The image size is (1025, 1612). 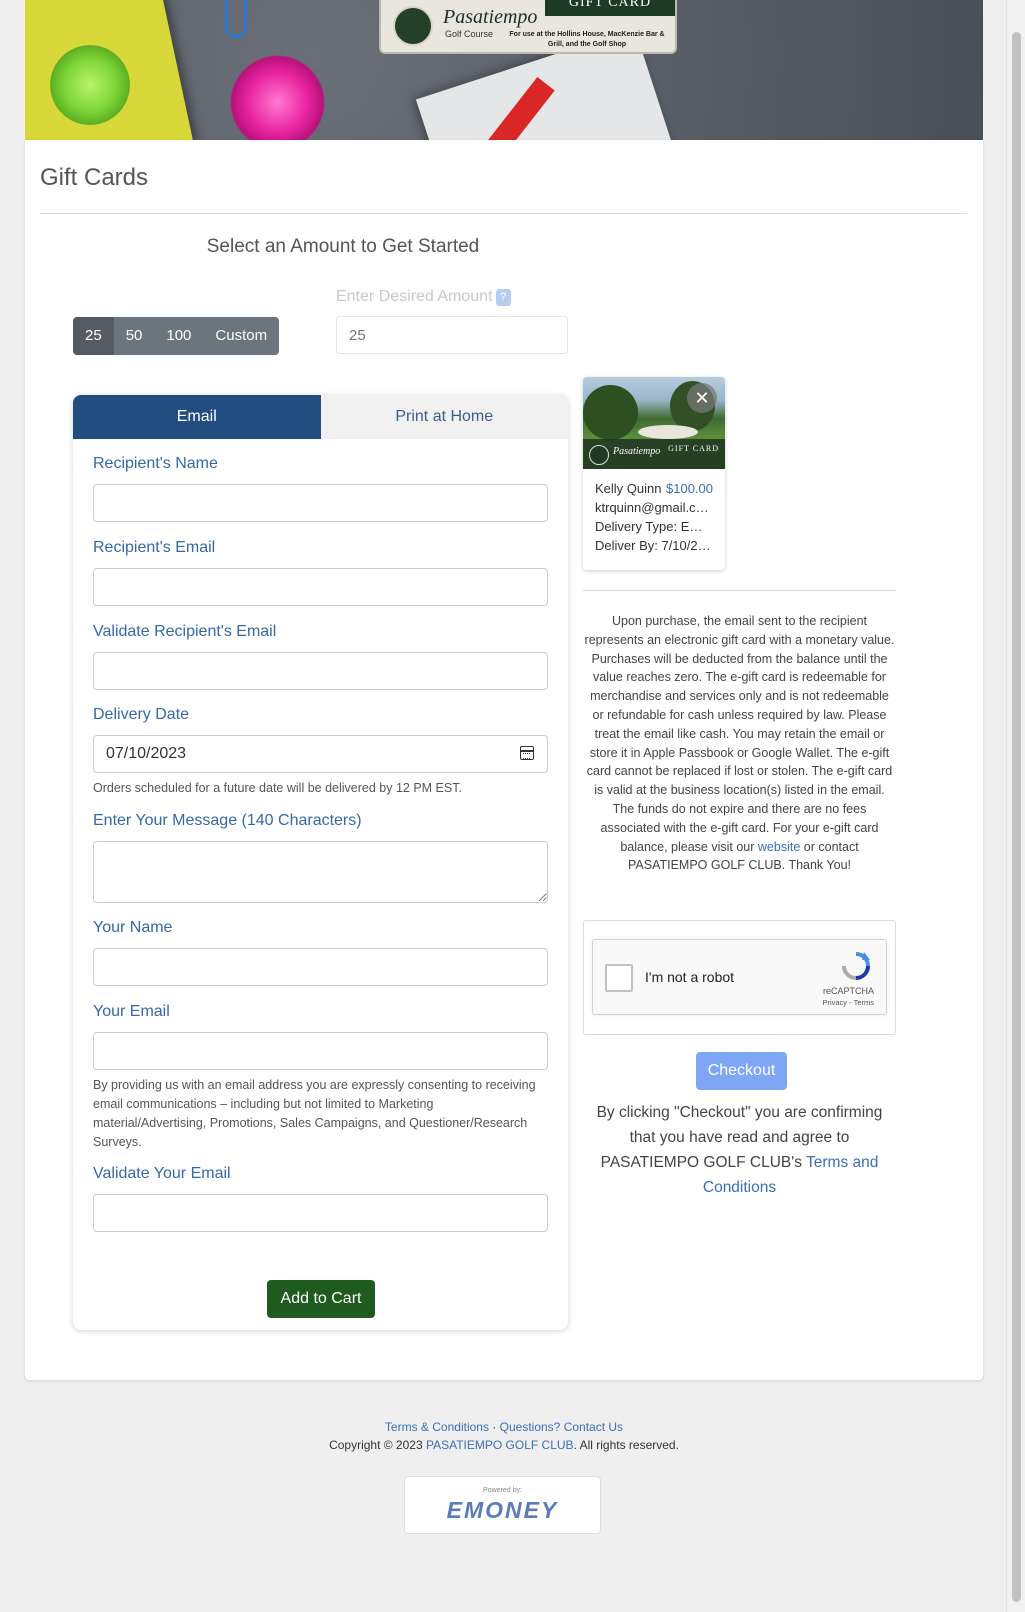 I want to click on banner-card-label: GIFT CARD, so click(x=610, y=8).